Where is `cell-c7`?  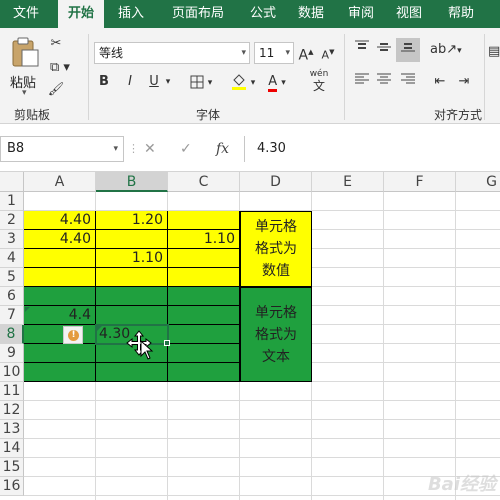 cell-c7 is located at coordinates (204, 315).